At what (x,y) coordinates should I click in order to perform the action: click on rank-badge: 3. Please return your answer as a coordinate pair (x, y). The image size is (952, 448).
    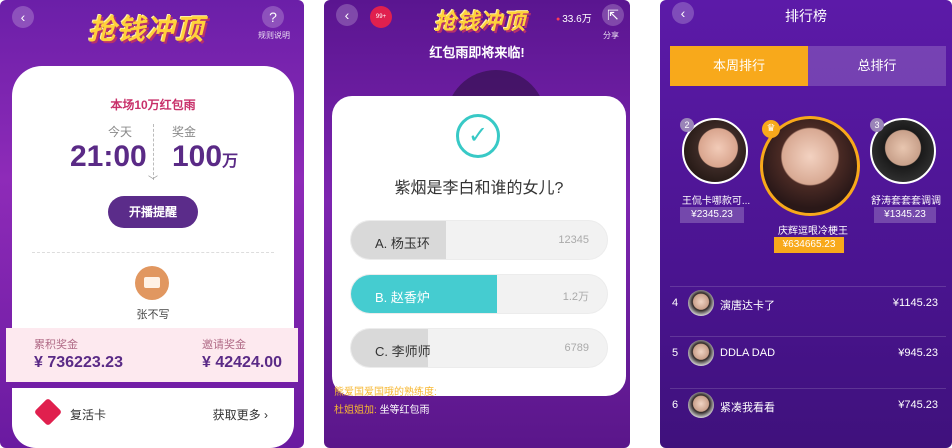
    Looking at the image, I should click on (877, 125).